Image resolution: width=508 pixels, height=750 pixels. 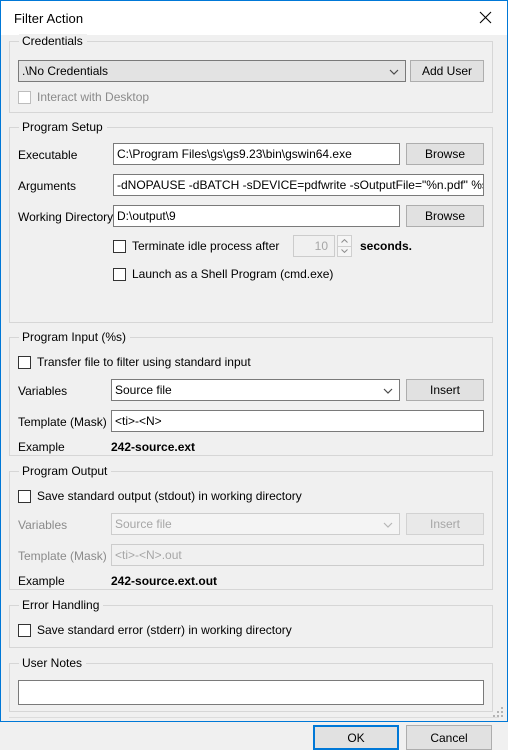 What do you see at coordinates (314, 246) in the screenshot?
I see `idle-seconds-input: 10` at bounding box center [314, 246].